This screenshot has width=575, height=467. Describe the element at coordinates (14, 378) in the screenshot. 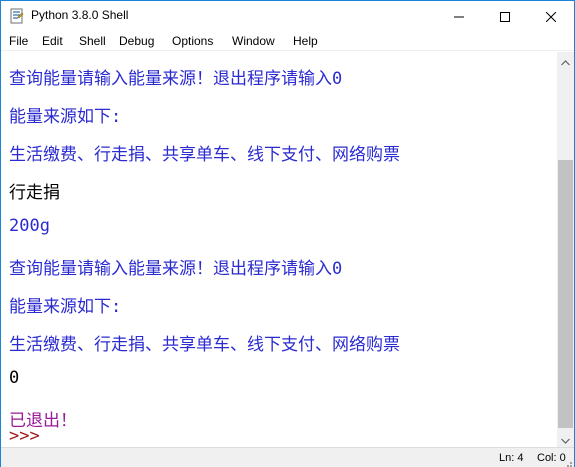

I see `input-line: 0` at that location.